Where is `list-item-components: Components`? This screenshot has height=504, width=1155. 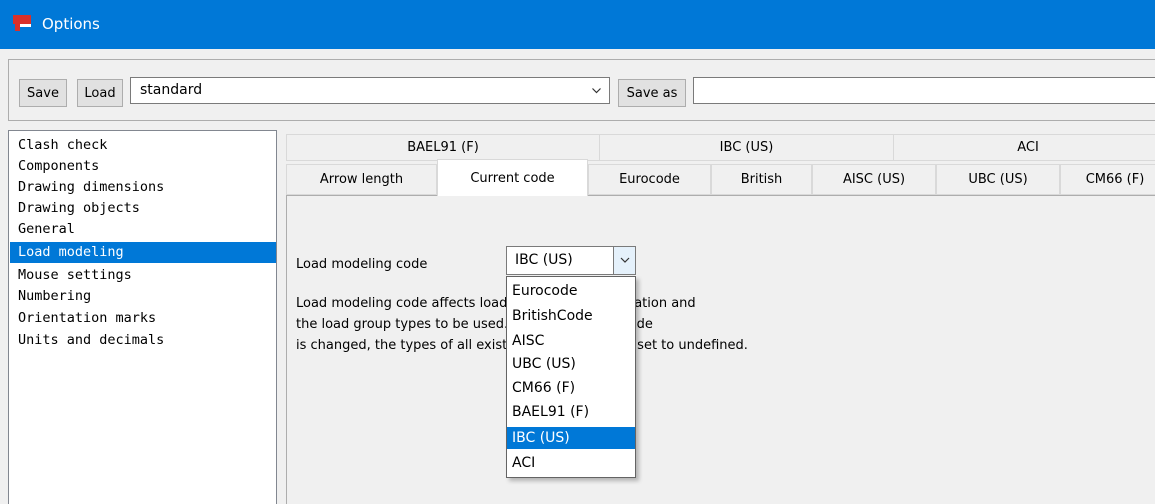
list-item-components: Components is located at coordinates (143, 166).